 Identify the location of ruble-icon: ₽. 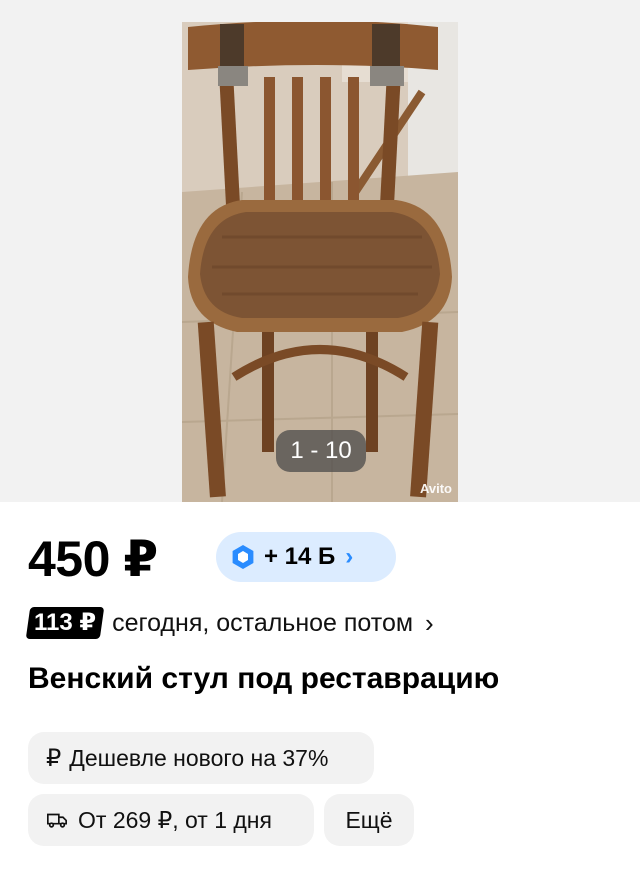
(54, 758).